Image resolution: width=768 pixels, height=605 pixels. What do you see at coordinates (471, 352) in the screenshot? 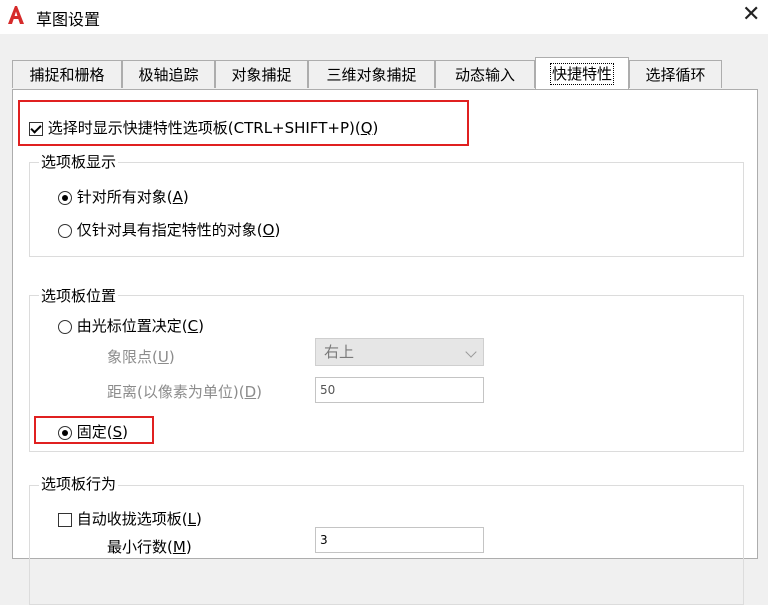
I see `chevron-down-icon` at bounding box center [471, 352].